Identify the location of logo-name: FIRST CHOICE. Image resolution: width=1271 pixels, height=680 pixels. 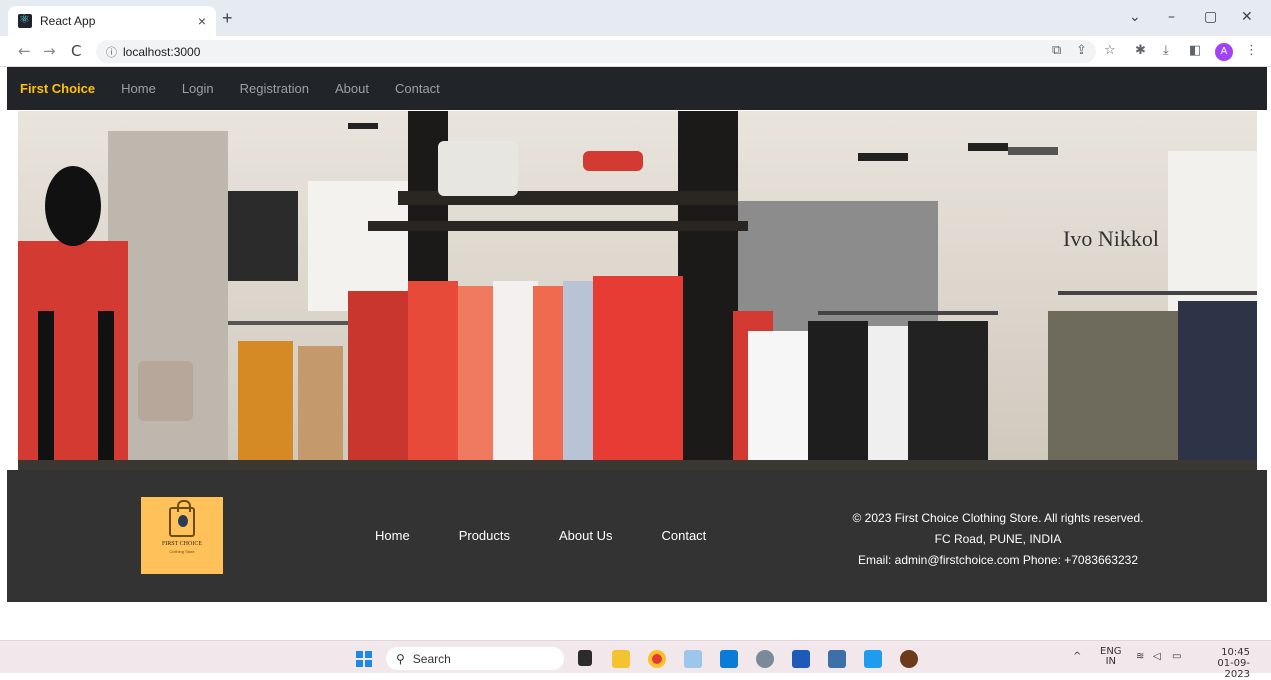
(182, 544).